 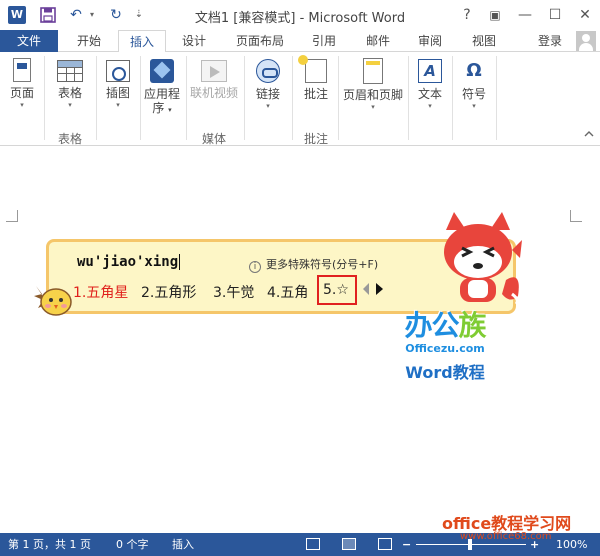 I want to click on undo-dropdown-icon: ▾, so click(x=92, y=15).